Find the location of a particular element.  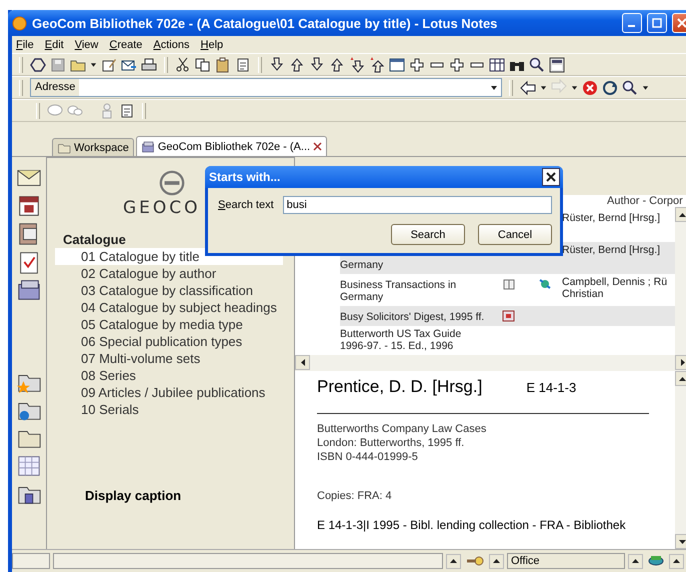

record-line: Butterworths Company Law Cases is located at coordinates (402, 429).